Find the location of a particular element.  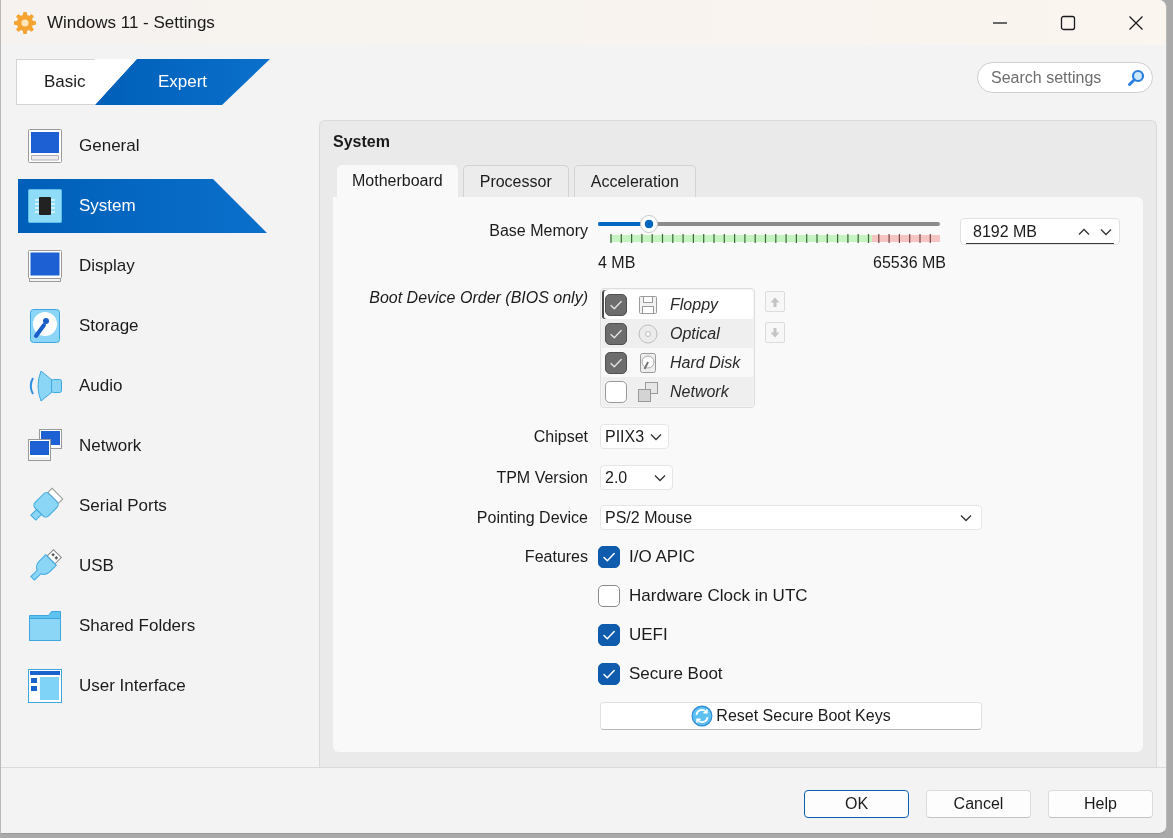

tab: Acceleration is located at coordinates (634, 181).